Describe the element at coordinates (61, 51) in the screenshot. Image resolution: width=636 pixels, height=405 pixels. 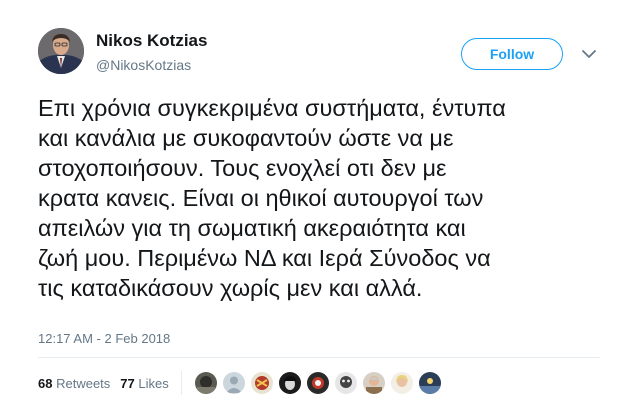
I see `author-avatar` at that location.